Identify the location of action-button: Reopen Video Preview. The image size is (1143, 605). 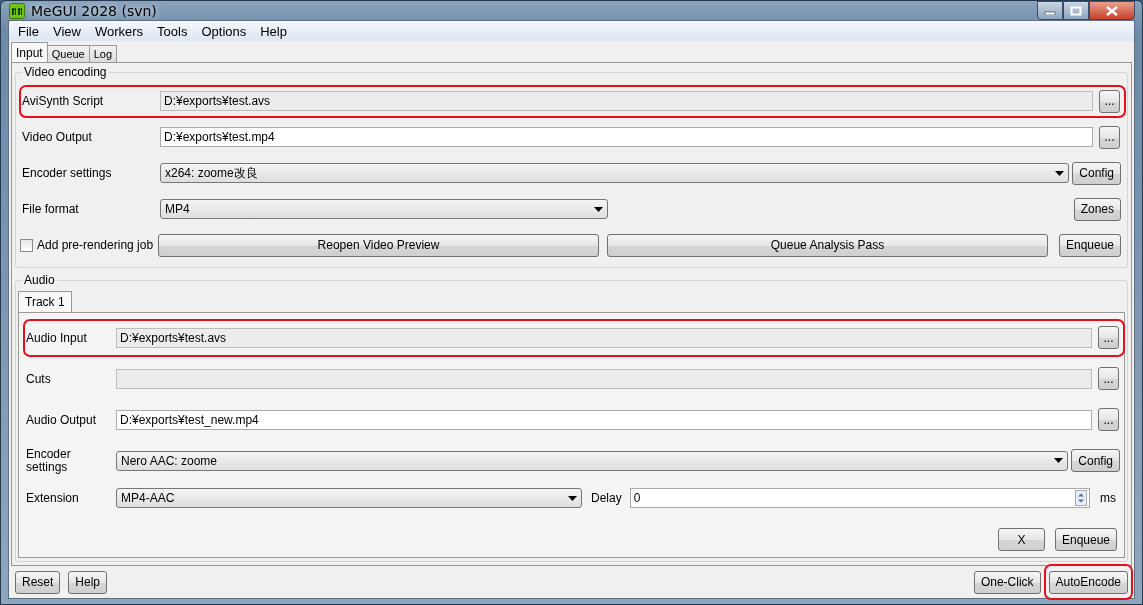
(378, 245).